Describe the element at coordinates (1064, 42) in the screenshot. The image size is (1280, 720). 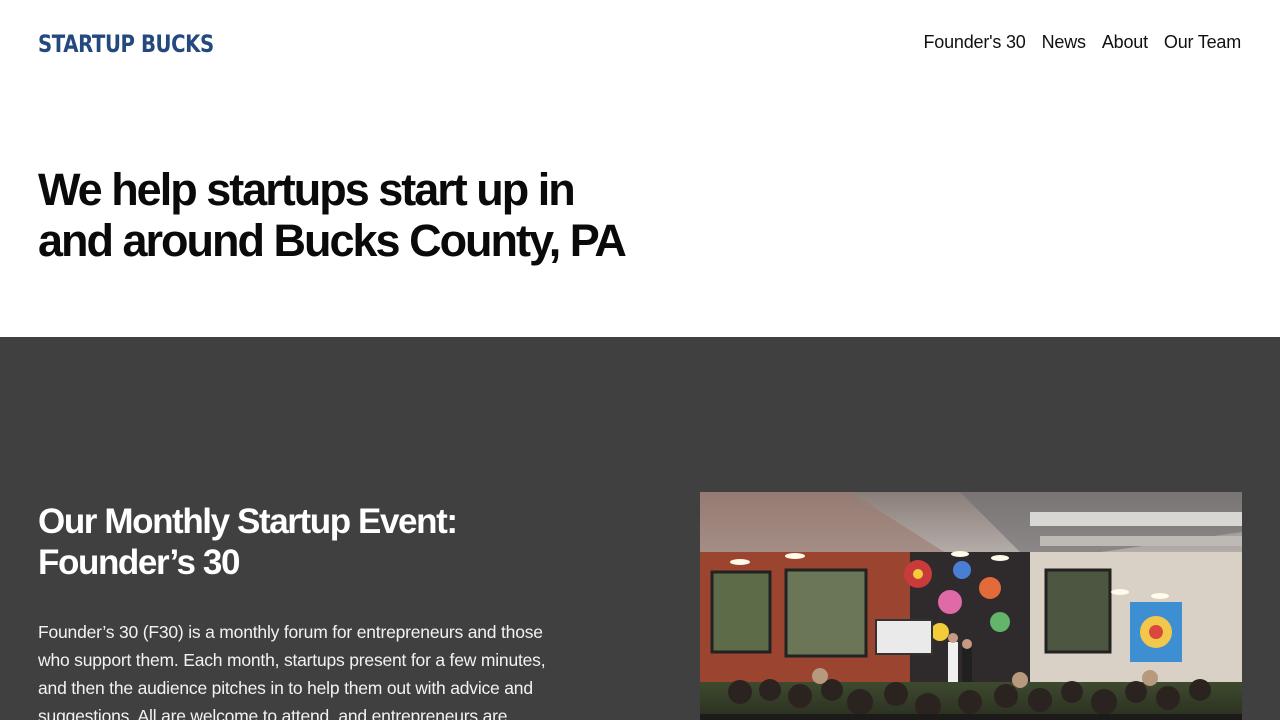
I see `nav-link-news: News` at that location.